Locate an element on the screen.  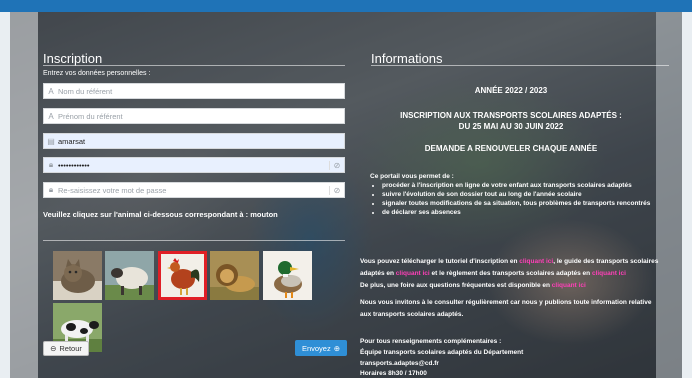
consult-line2: aux transports scolaires adaptés. is located at coordinates (412, 314).